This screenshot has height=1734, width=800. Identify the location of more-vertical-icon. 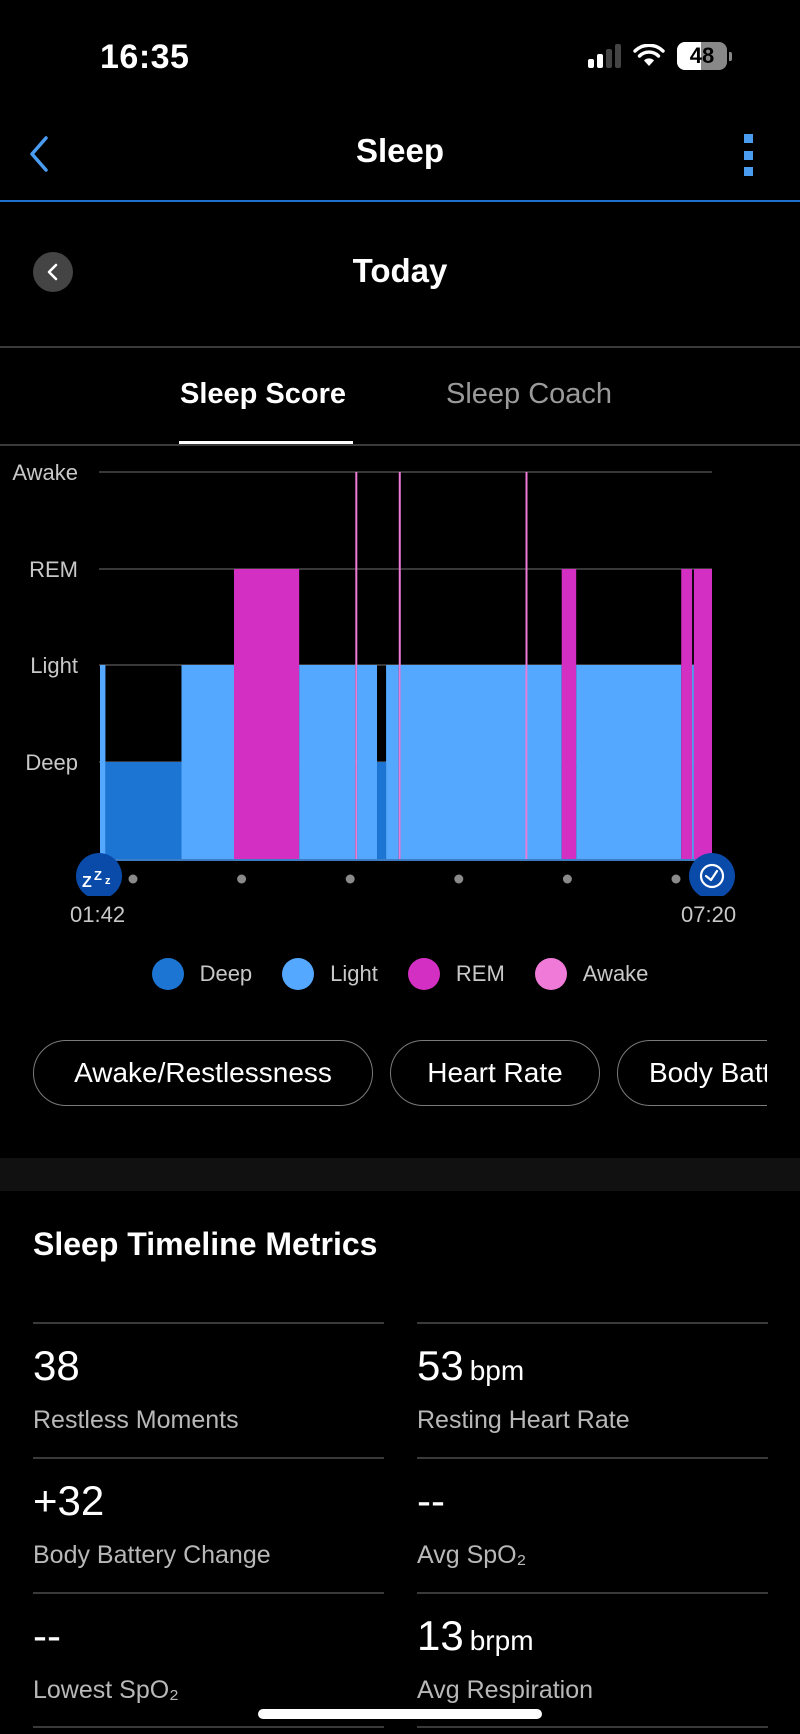
(748, 138).